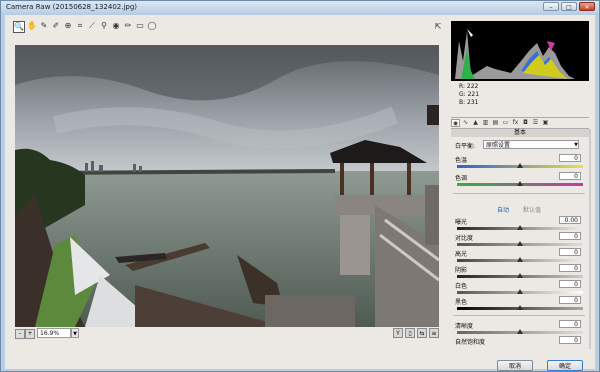 This screenshot has height=372, width=600. What do you see at coordinates (469, 86) in the screenshot?
I see `red-value: R: 222` at bounding box center [469, 86].